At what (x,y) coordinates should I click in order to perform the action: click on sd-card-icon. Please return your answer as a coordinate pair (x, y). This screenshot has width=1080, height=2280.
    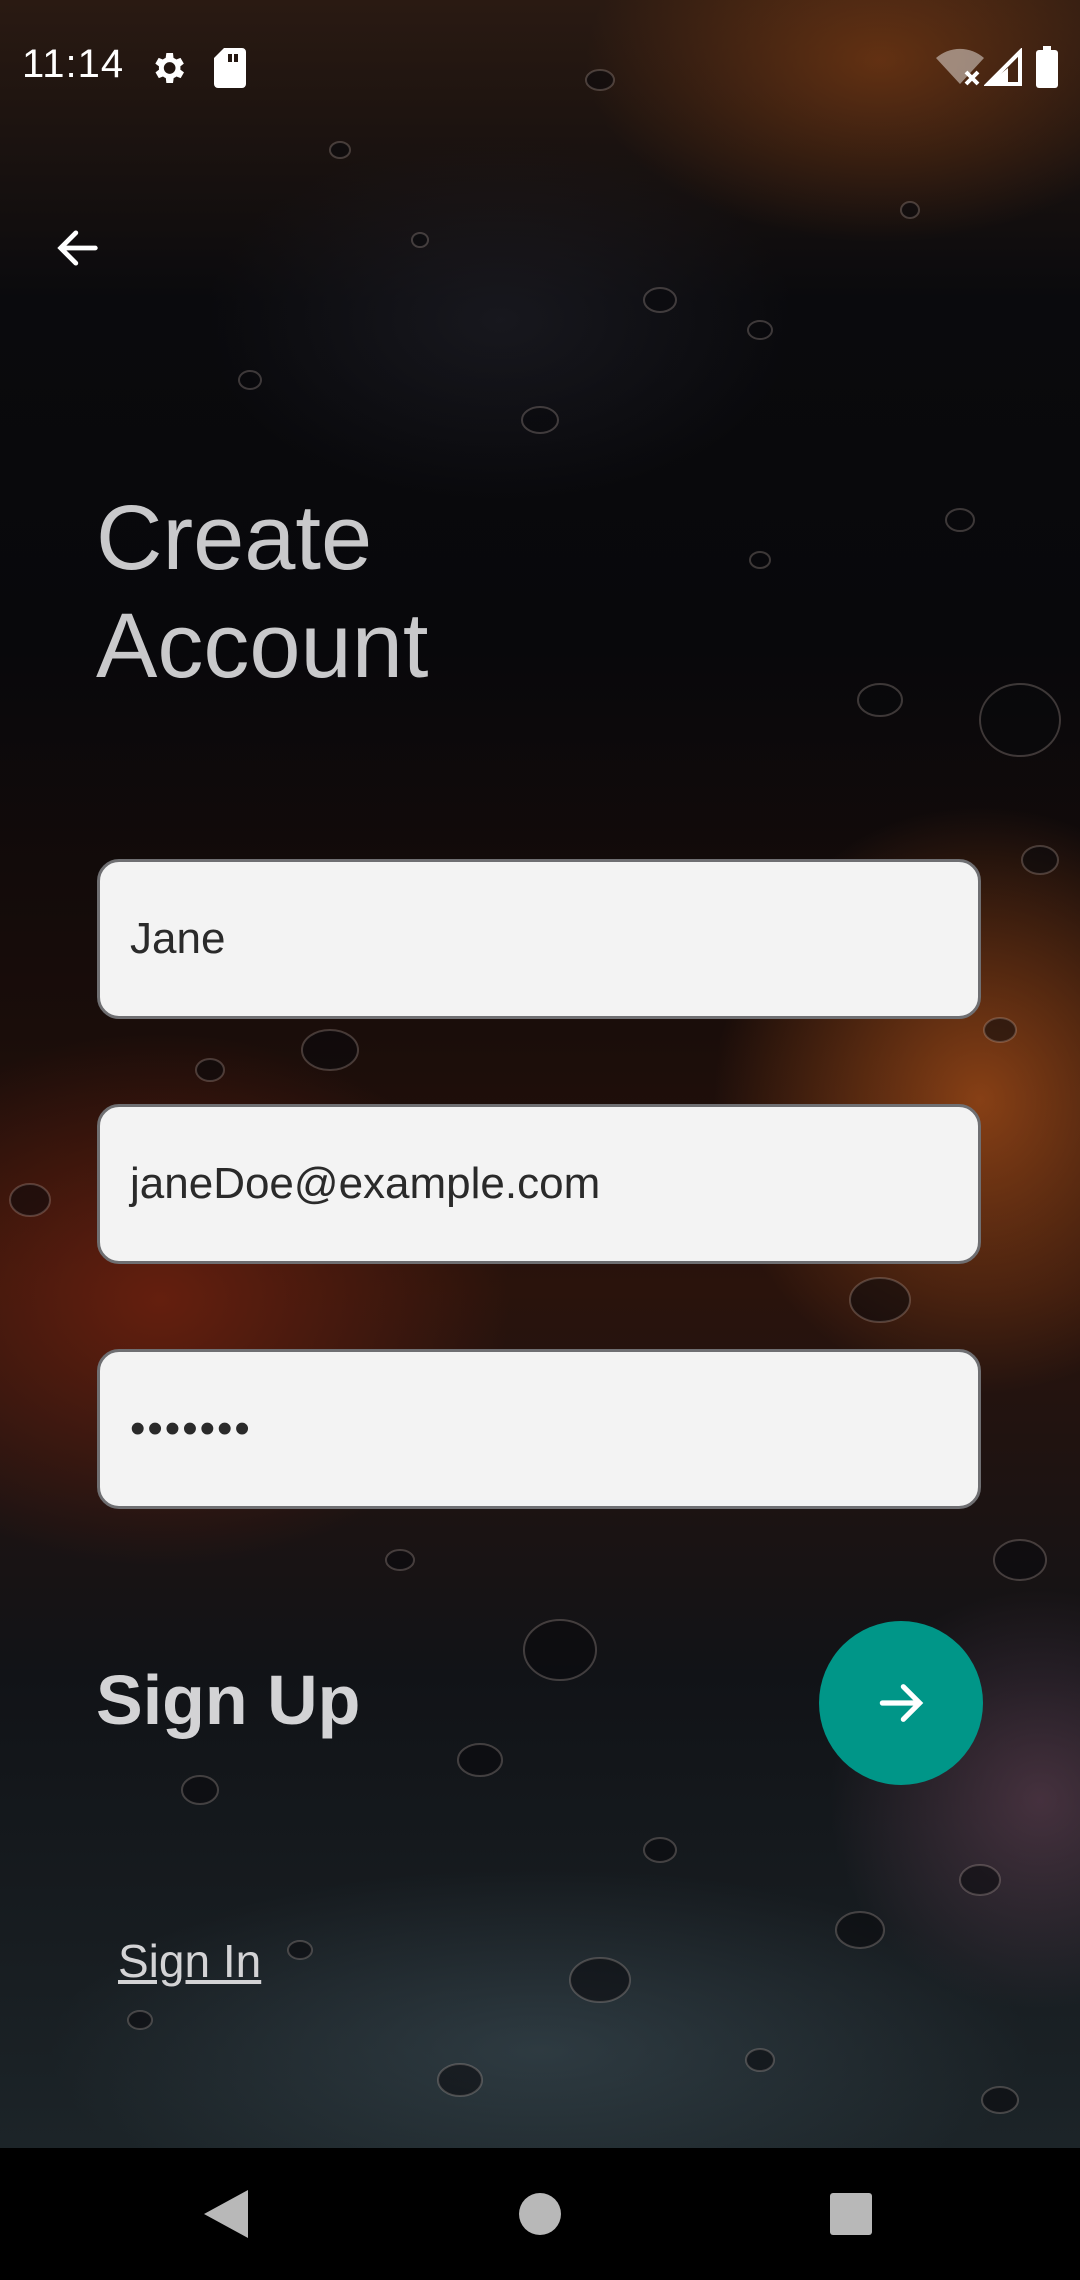
    Looking at the image, I should click on (230, 70).